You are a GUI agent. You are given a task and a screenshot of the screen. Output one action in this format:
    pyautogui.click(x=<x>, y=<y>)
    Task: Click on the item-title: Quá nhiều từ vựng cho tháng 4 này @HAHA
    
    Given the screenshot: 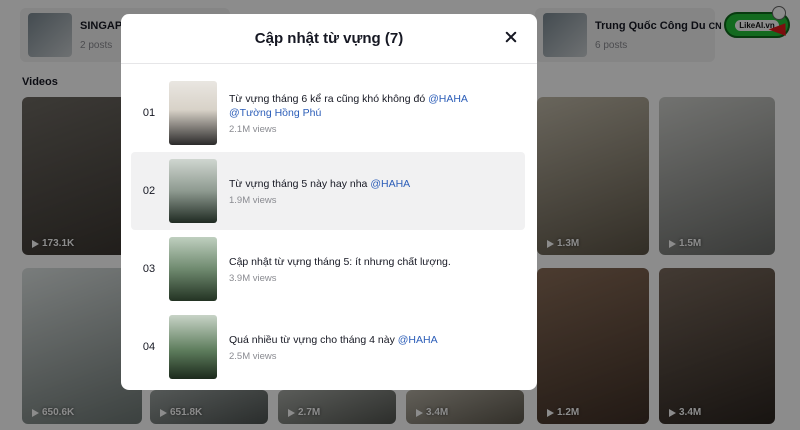 What is the action you would take?
    pyautogui.click(x=333, y=339)
    